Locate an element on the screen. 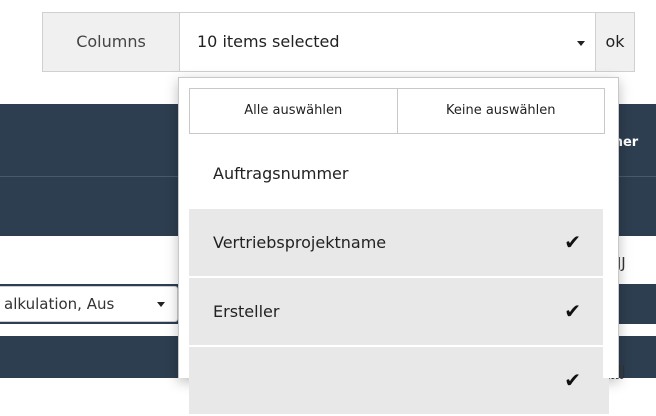 Image resolution: width=656 pixels, height=416 pixels. column-option: Ersteller ✔ is located at coordinates (399, 312).